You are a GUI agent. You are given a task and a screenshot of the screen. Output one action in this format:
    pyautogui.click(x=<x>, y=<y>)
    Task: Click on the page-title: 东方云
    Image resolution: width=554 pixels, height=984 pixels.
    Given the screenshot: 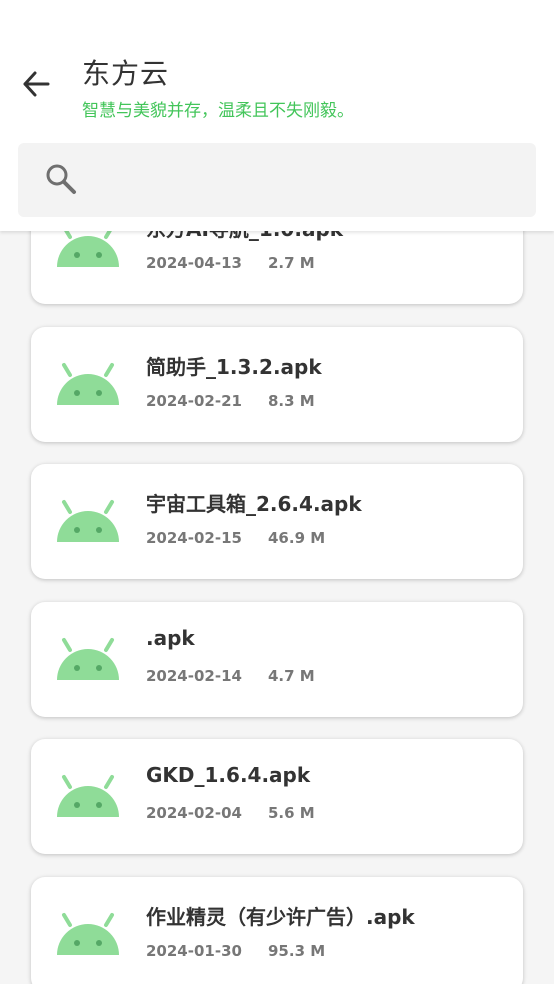 What is the action you would take?
    pyautogui.click(x=126, y=73)
    